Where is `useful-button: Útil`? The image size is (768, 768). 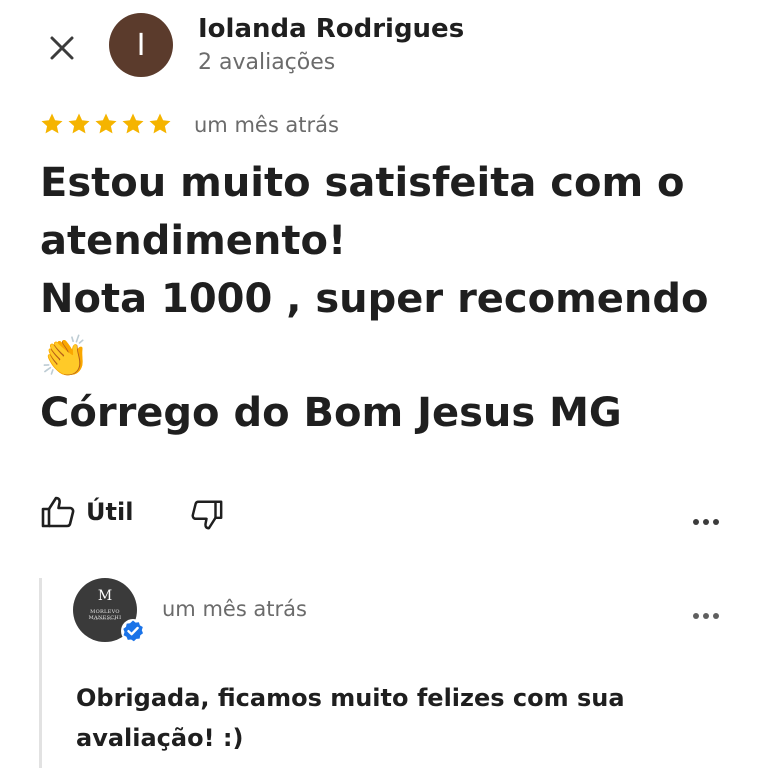 useful-button: Útil is located at coordinates (86, 512).